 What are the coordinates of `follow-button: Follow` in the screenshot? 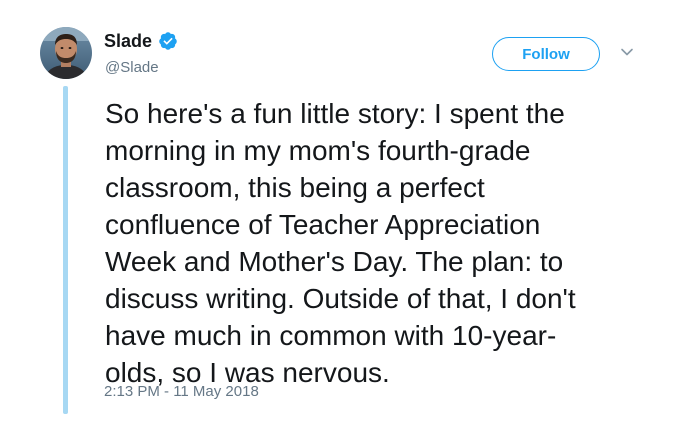 It's located at (546, 54).